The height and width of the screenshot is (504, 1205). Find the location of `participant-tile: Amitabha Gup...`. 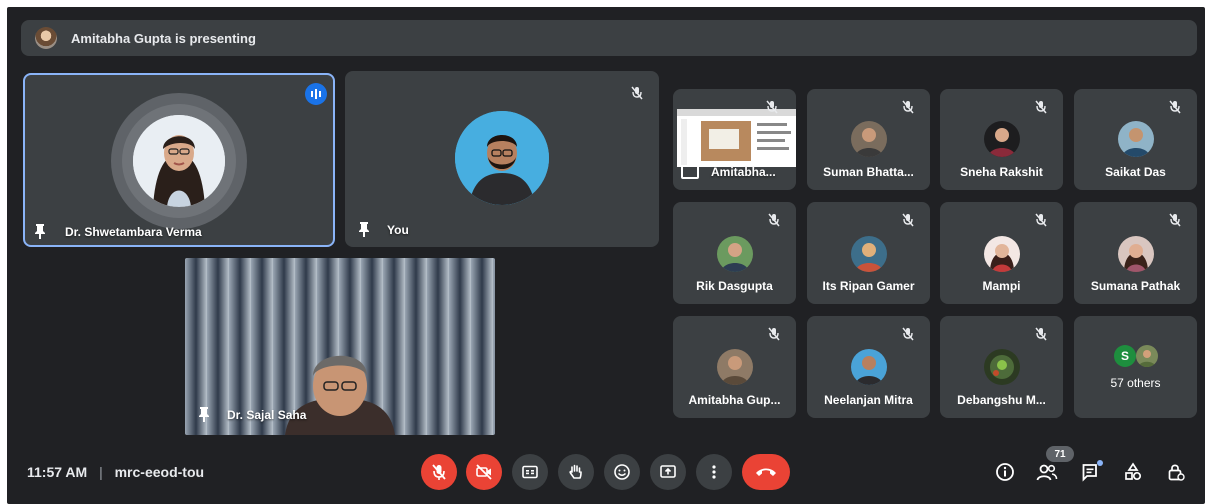

participant-tile: Amitabha Gup... is located at coordinates (734, 367).